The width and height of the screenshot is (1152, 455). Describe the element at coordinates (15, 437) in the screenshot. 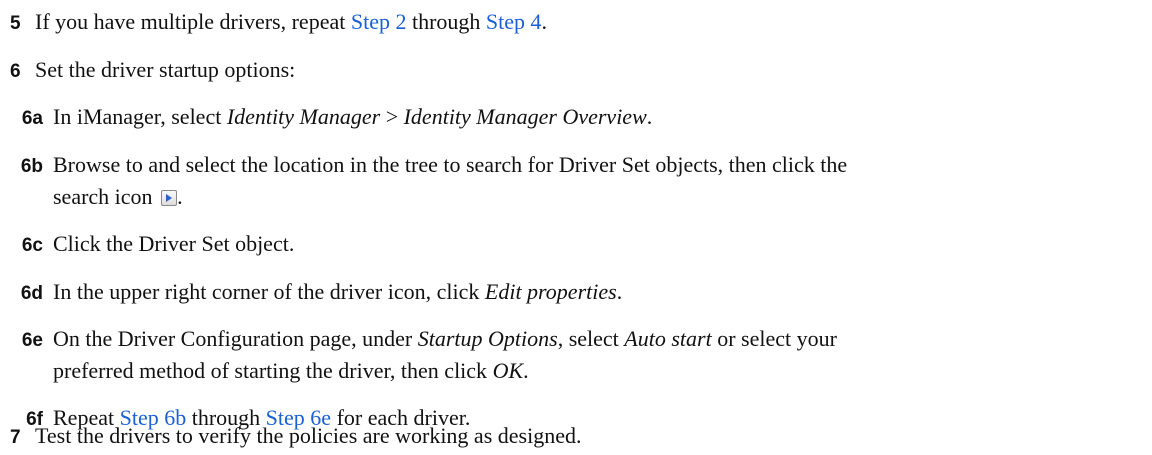

I see `step-number: 7` at that location.